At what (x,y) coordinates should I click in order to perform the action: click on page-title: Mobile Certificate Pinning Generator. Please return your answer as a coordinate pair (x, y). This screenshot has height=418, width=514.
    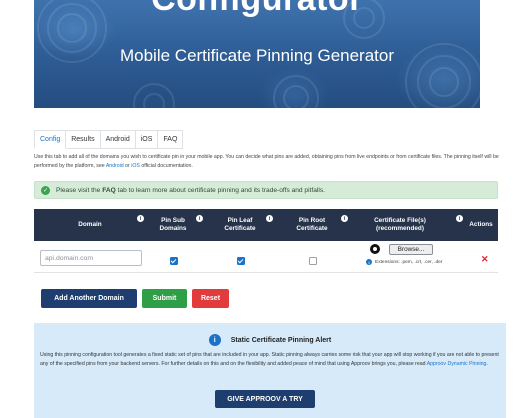
    Looking at the image, I should click on (257, 55).